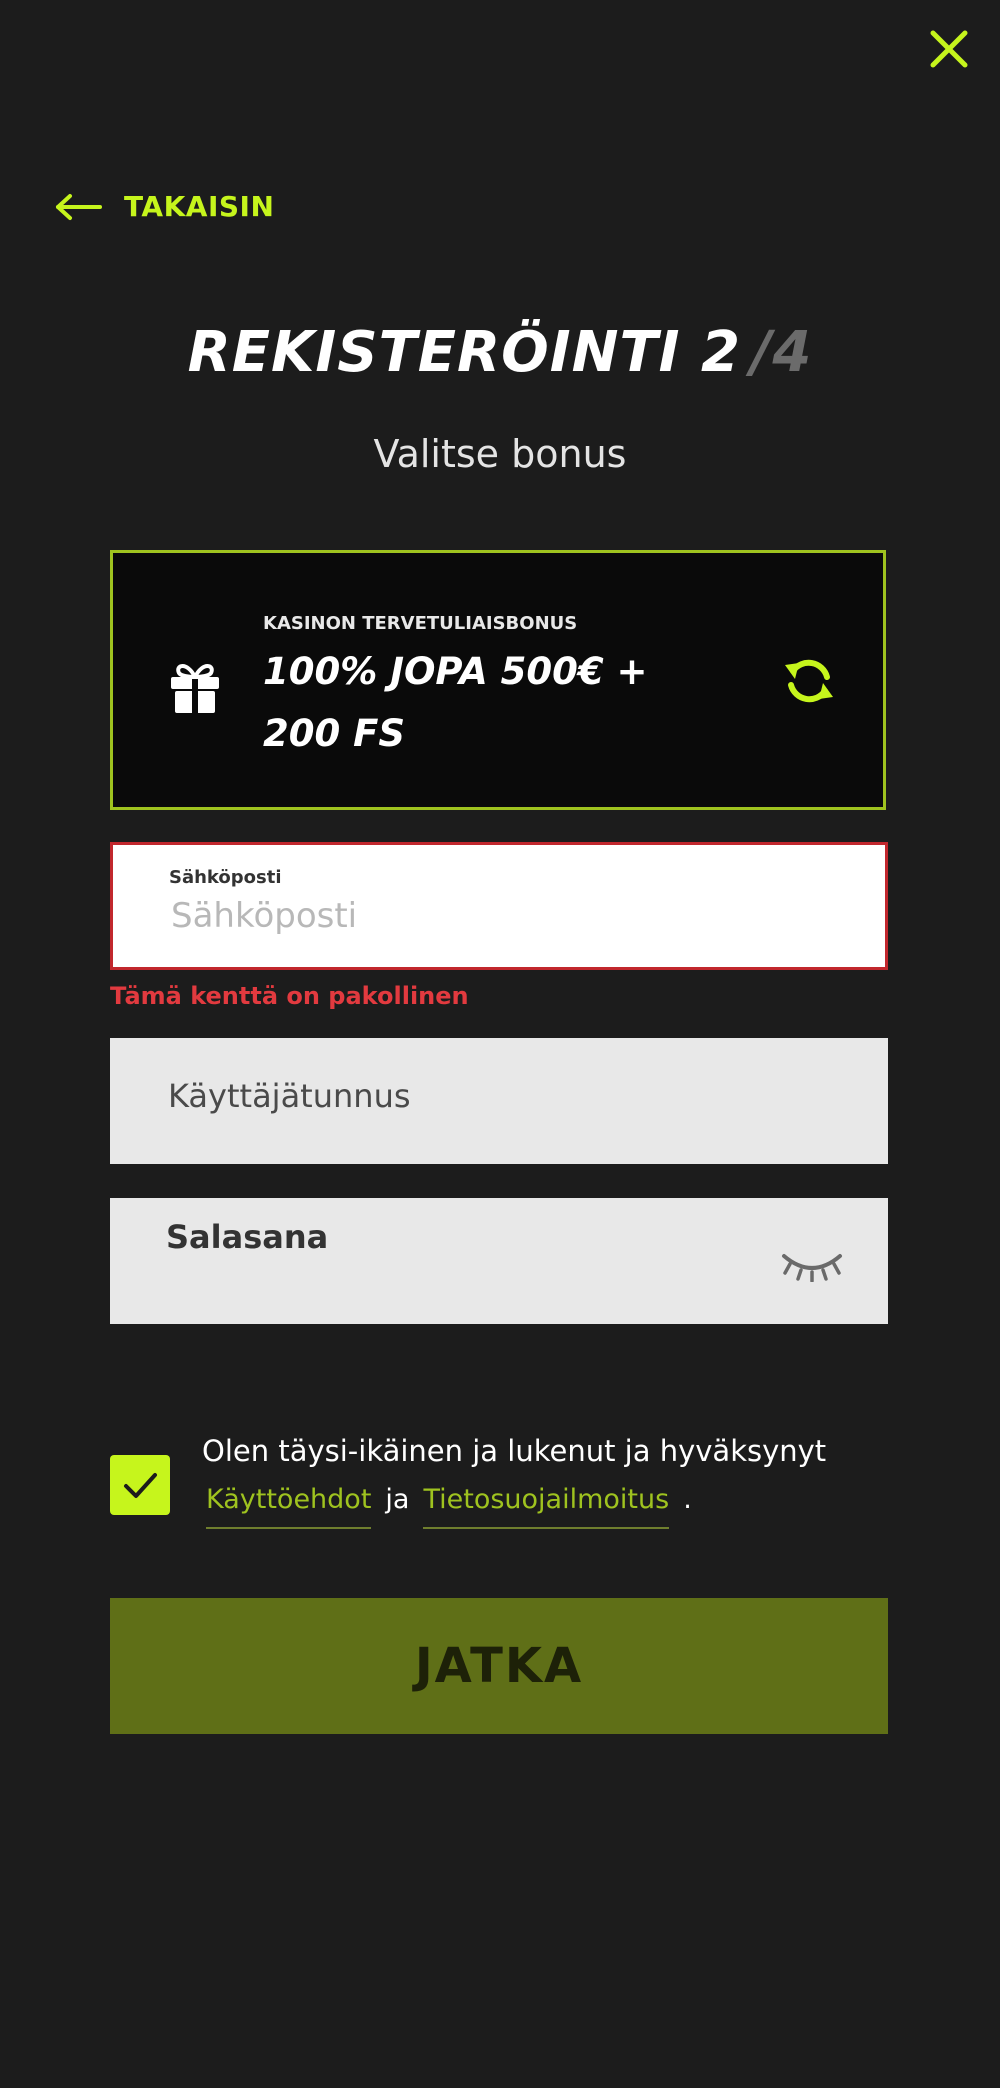 The width and height of the screenshot is (1000, 2088). What do you see at coordinates (247, 1237) in the screenshot?
I see `password-label: Salasana` at bounding box center [247, 1237].